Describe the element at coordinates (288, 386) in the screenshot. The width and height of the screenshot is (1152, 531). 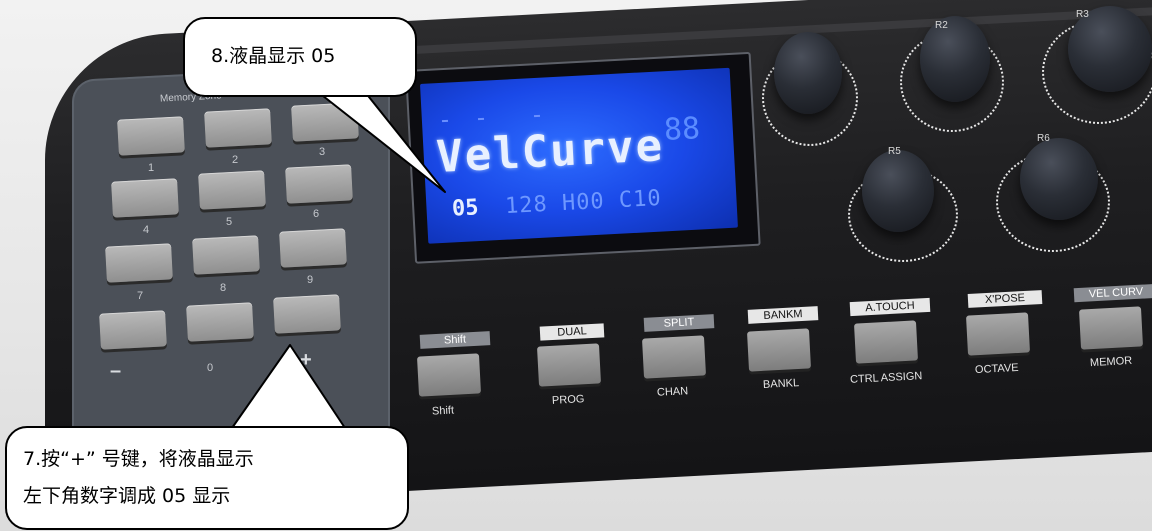
I see `bottom-callout-tail` at that location.